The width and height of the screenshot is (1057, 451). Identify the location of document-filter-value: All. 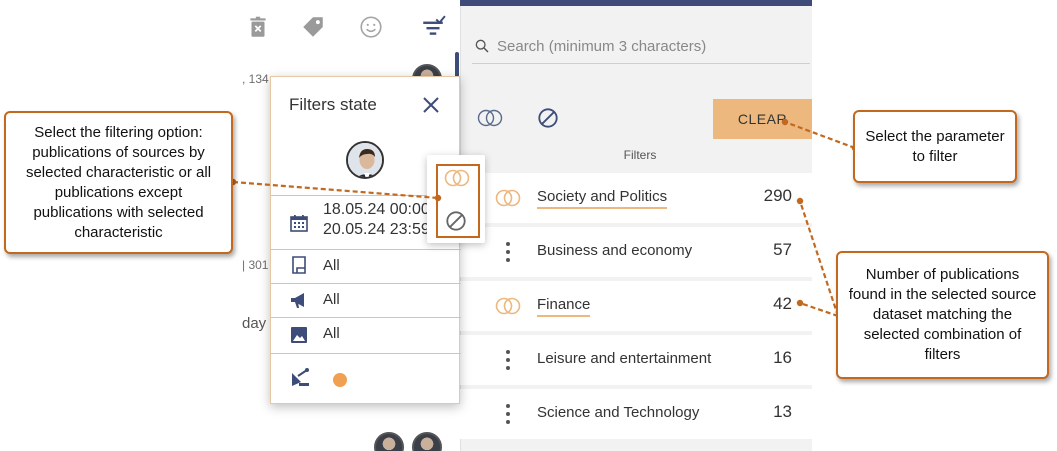
(331, 265).